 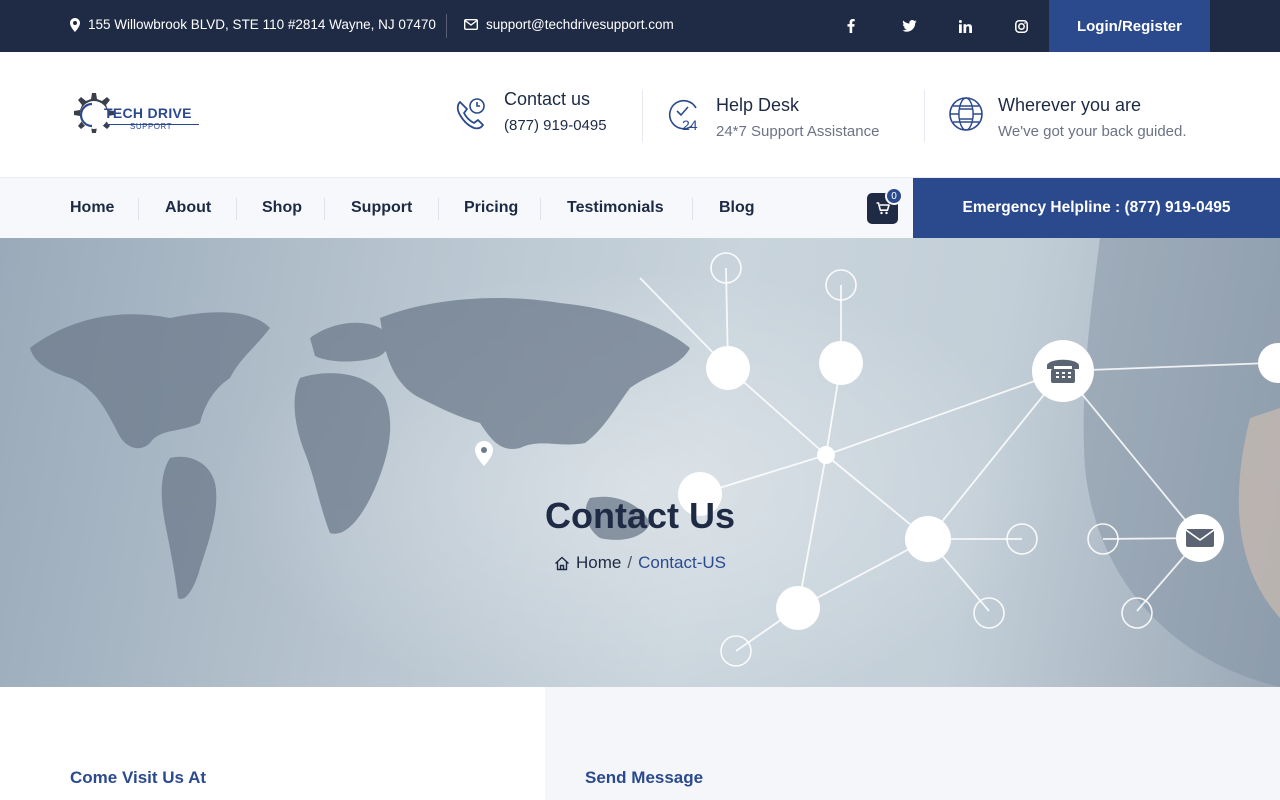 I want to click on nav-item-shop: Shop, so click(x=282, y=208).